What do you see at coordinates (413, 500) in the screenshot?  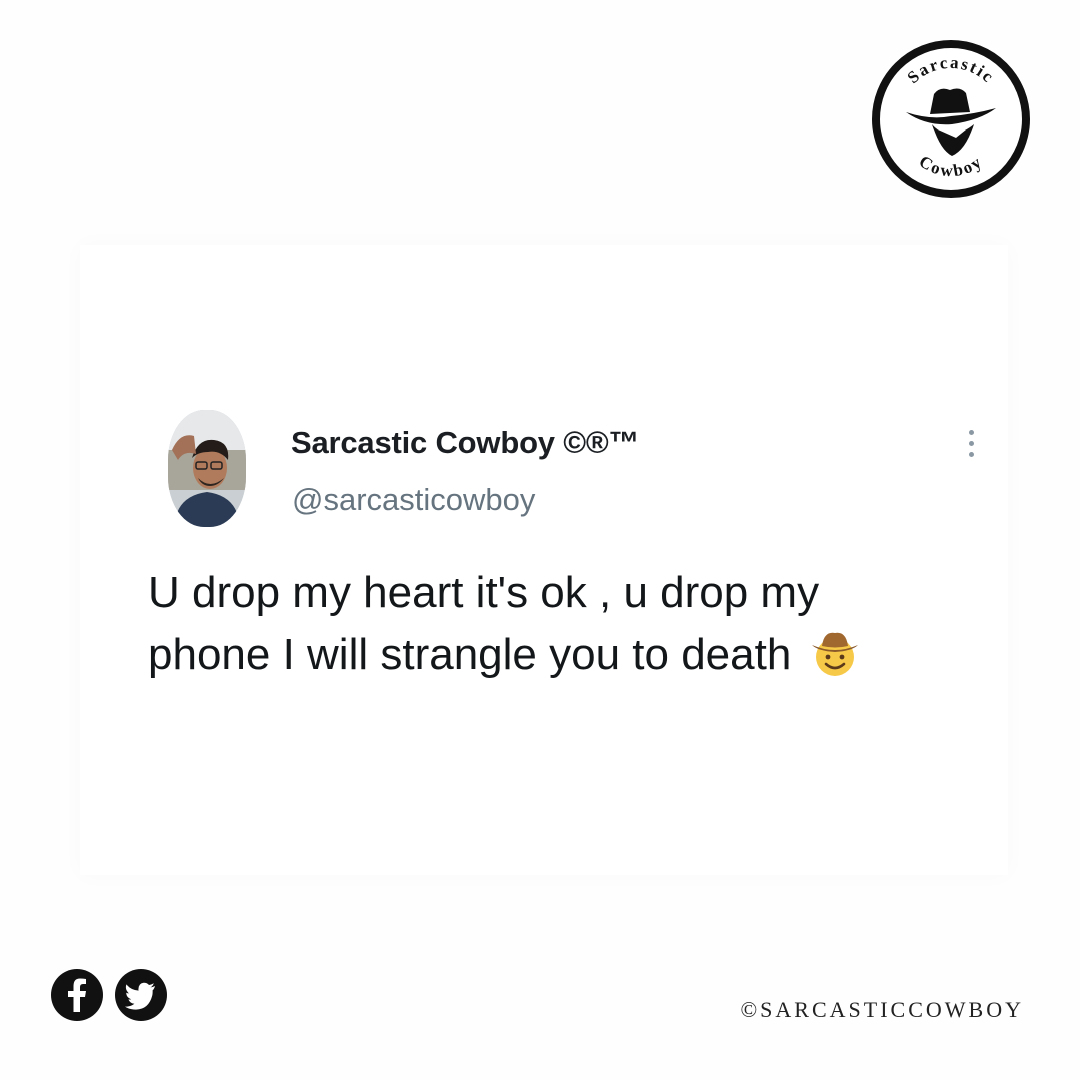 I see `user-handle: @sarcasticowboy` at bounding box center [413, 500].